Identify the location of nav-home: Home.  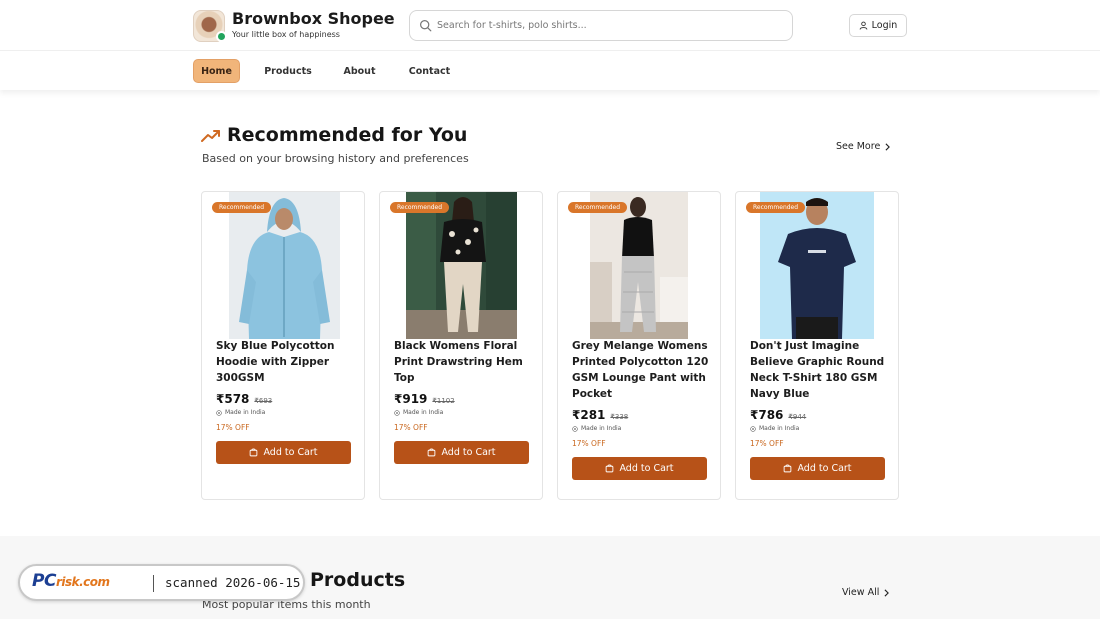
(216, 71).